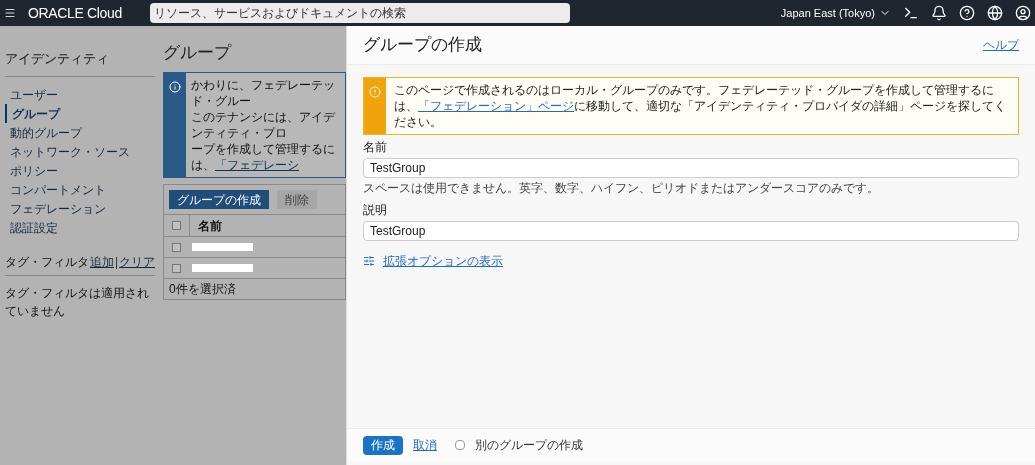 The image size is (1035, 465). Describe the element at coordinates (621, 188) in the screenshot. I see `field-hint: スペースは使用できません。英字、数字、ハイフン、ピリオドまたはアンダースコアのみです。` at that location.